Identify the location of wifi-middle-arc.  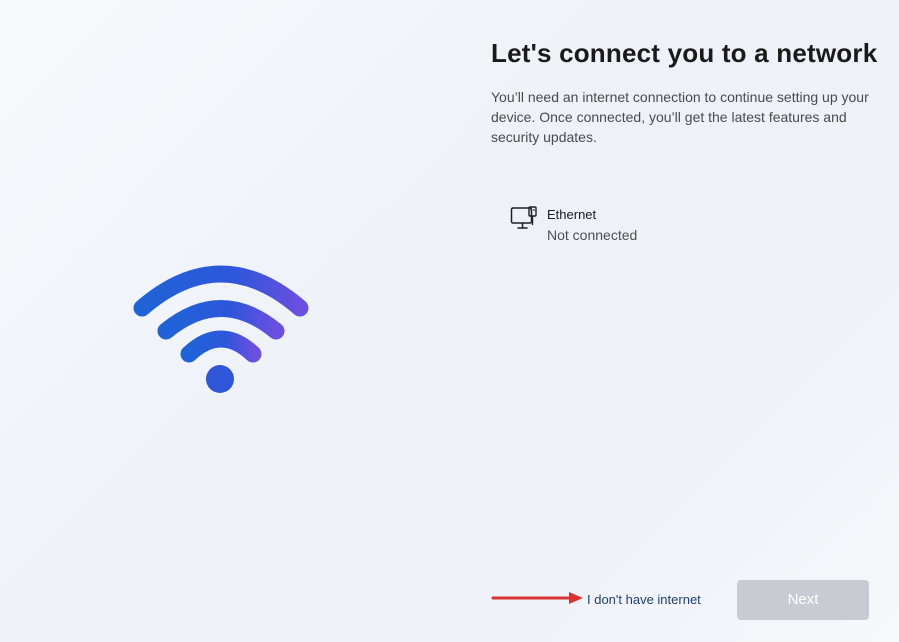
(221, 320).